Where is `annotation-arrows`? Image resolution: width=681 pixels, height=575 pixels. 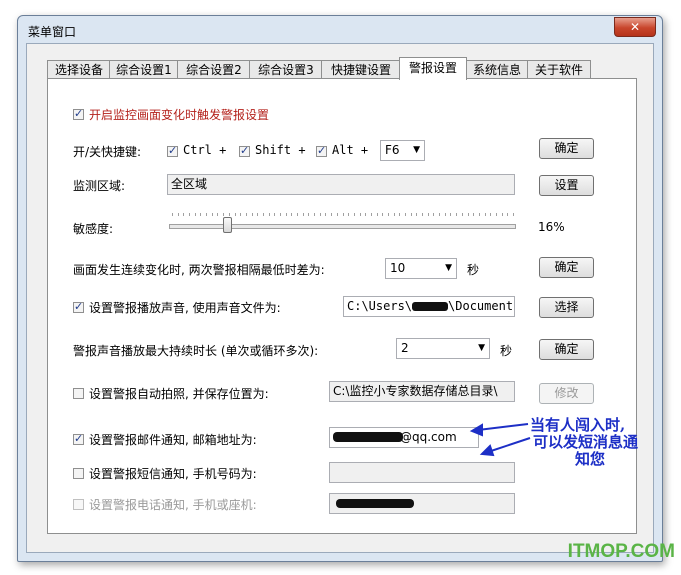 annotation-arrows is located at coordinates (500, 440).